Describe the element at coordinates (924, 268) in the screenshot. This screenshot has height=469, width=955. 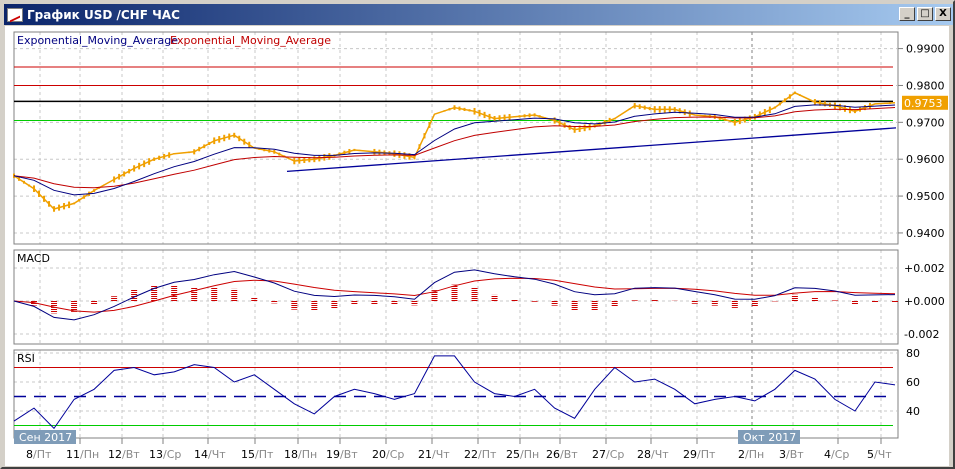
I see `macd-tick-label: +0.002` at that location.